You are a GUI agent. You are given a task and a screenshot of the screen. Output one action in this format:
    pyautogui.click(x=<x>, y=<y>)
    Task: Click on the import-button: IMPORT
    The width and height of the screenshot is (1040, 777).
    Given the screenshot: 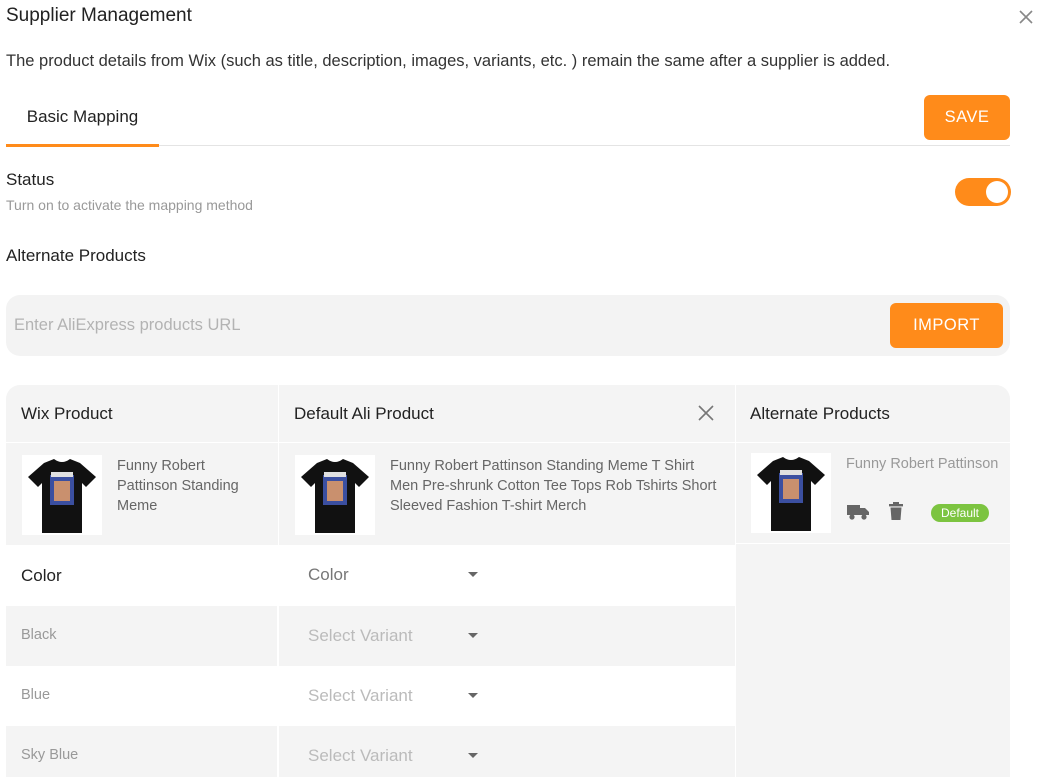 What is the action you would take?
    pyautogui.click(x=946, y=325)
    